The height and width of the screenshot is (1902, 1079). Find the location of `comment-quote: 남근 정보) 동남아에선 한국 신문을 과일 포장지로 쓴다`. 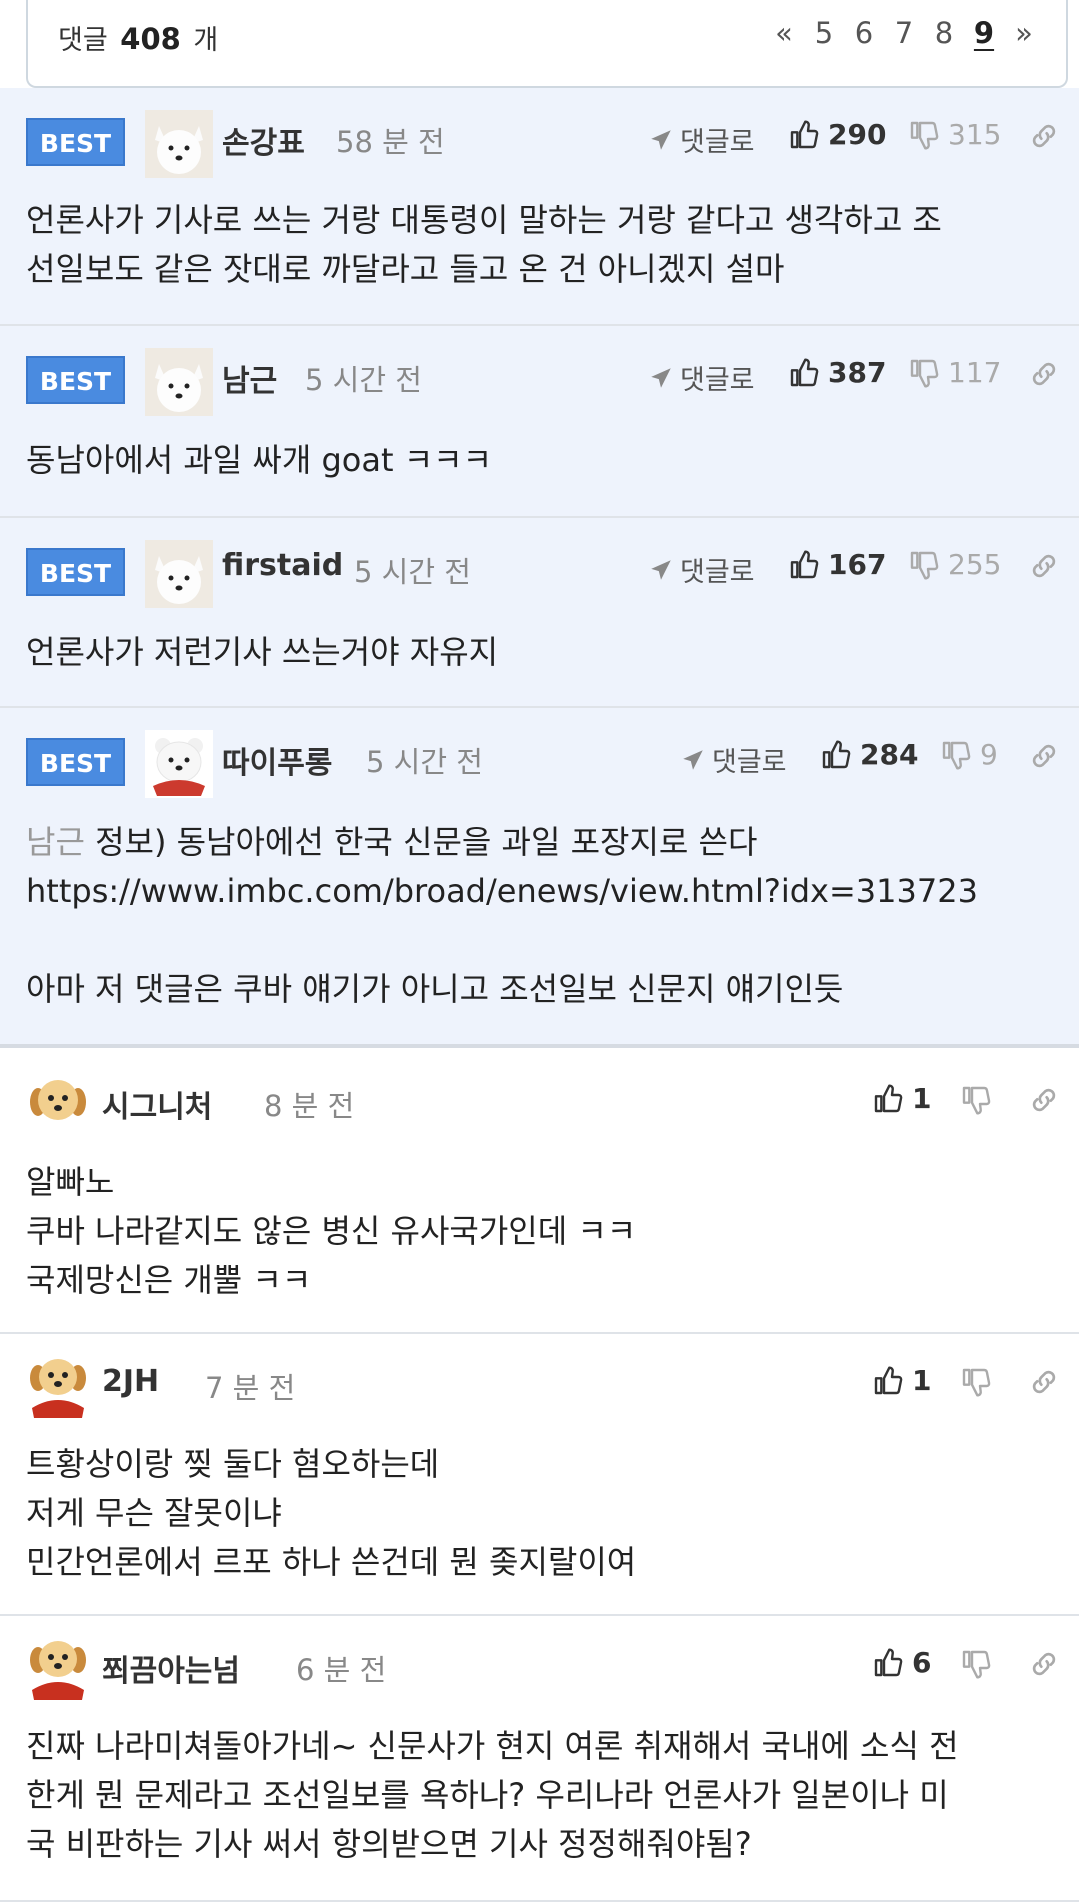

comment-quote: 남근 정보) 동남아에선 한국 신문을 과일 포장지로 쓴다 is located at coordinates (542, 842).